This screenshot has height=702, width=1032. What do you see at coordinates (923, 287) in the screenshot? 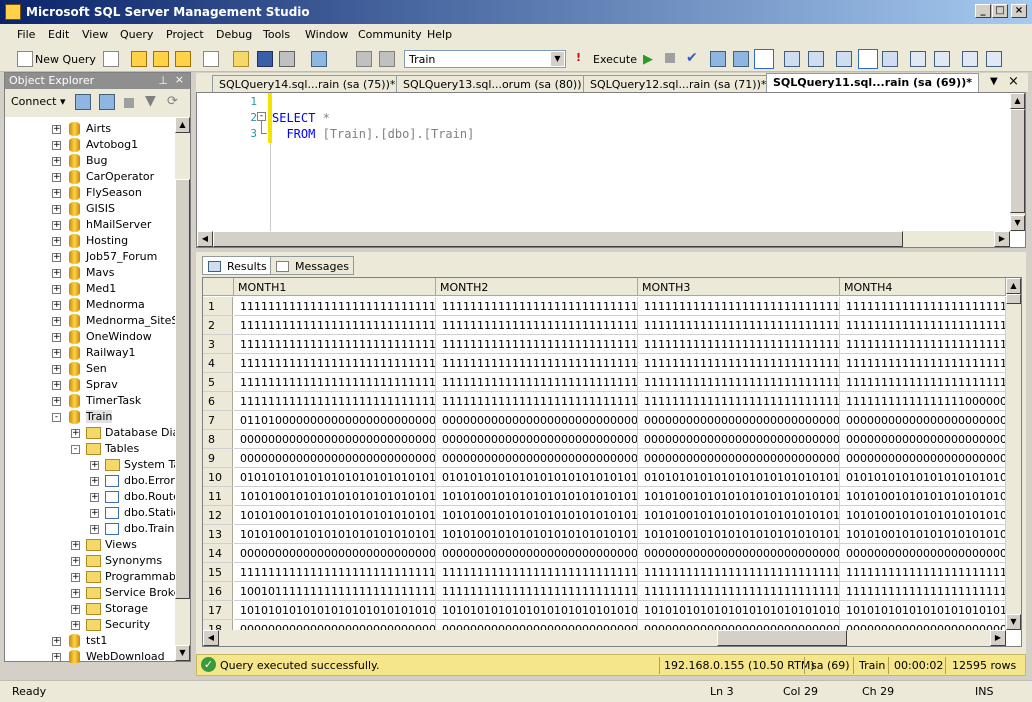
I see `column-header: MONTH4` at bounding box center [923, 287].